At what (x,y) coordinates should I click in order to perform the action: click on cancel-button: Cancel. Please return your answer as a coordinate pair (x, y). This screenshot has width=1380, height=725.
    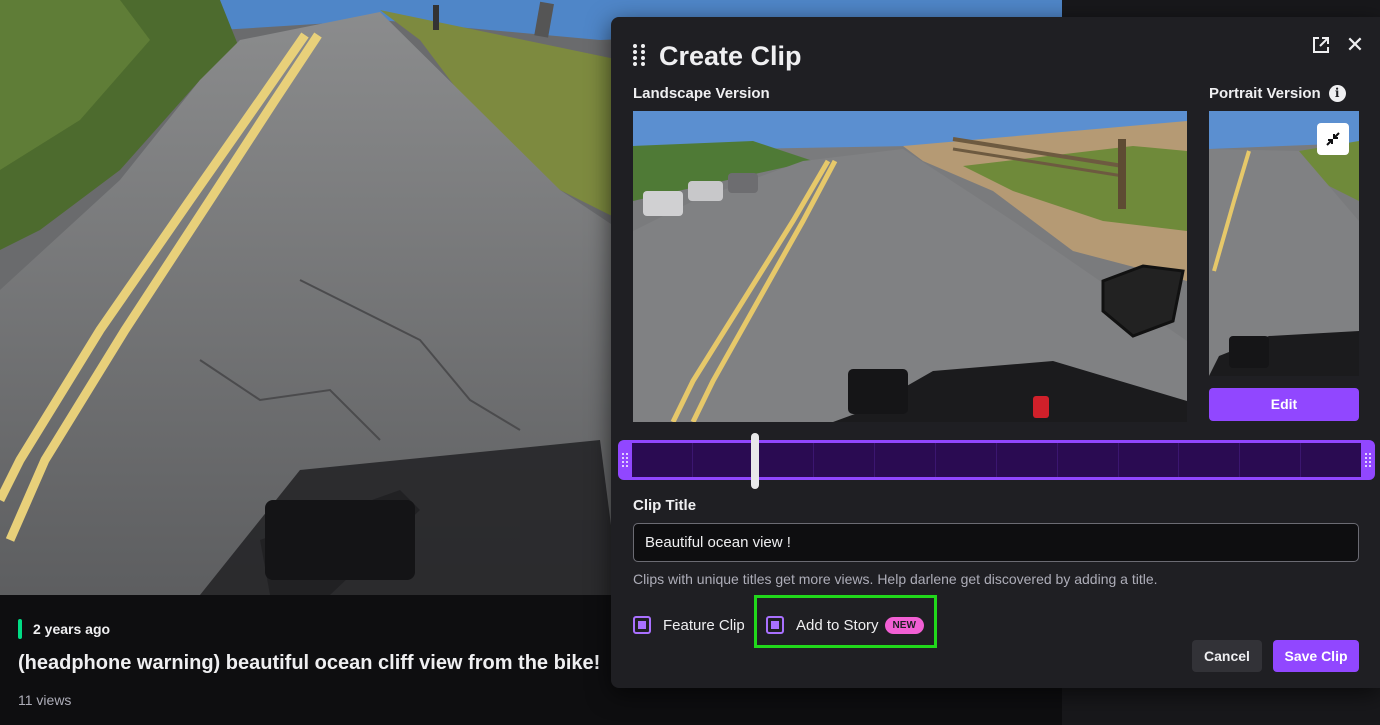
    Looking at the image, I should click on (1227, 656).